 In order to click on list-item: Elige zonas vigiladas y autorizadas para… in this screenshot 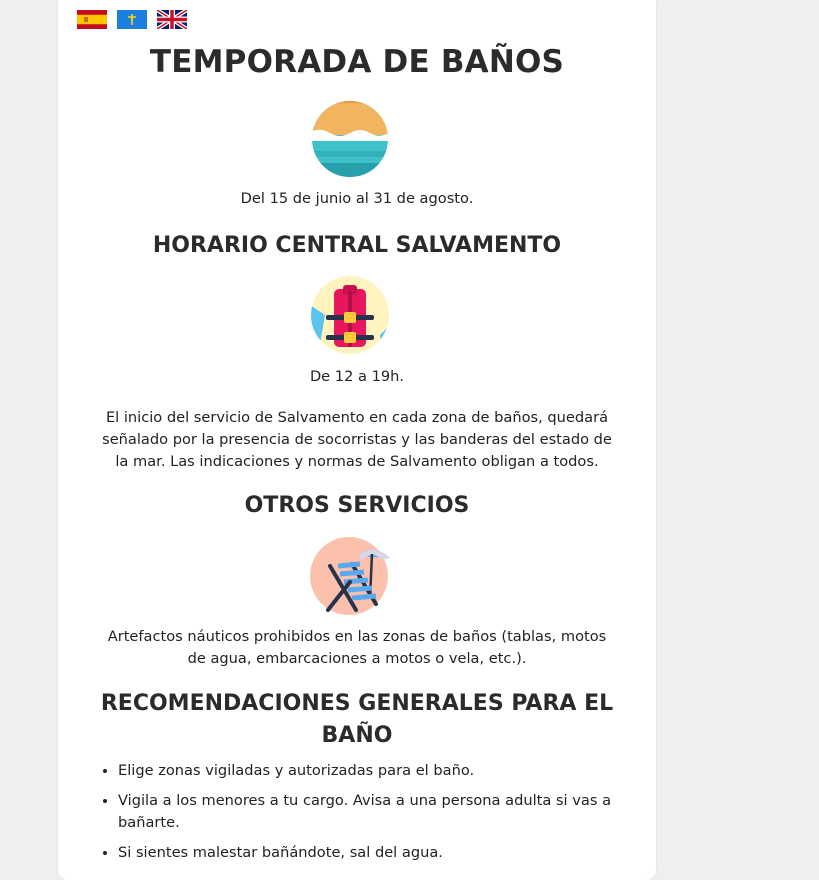, I will do `click(378, 771)`.